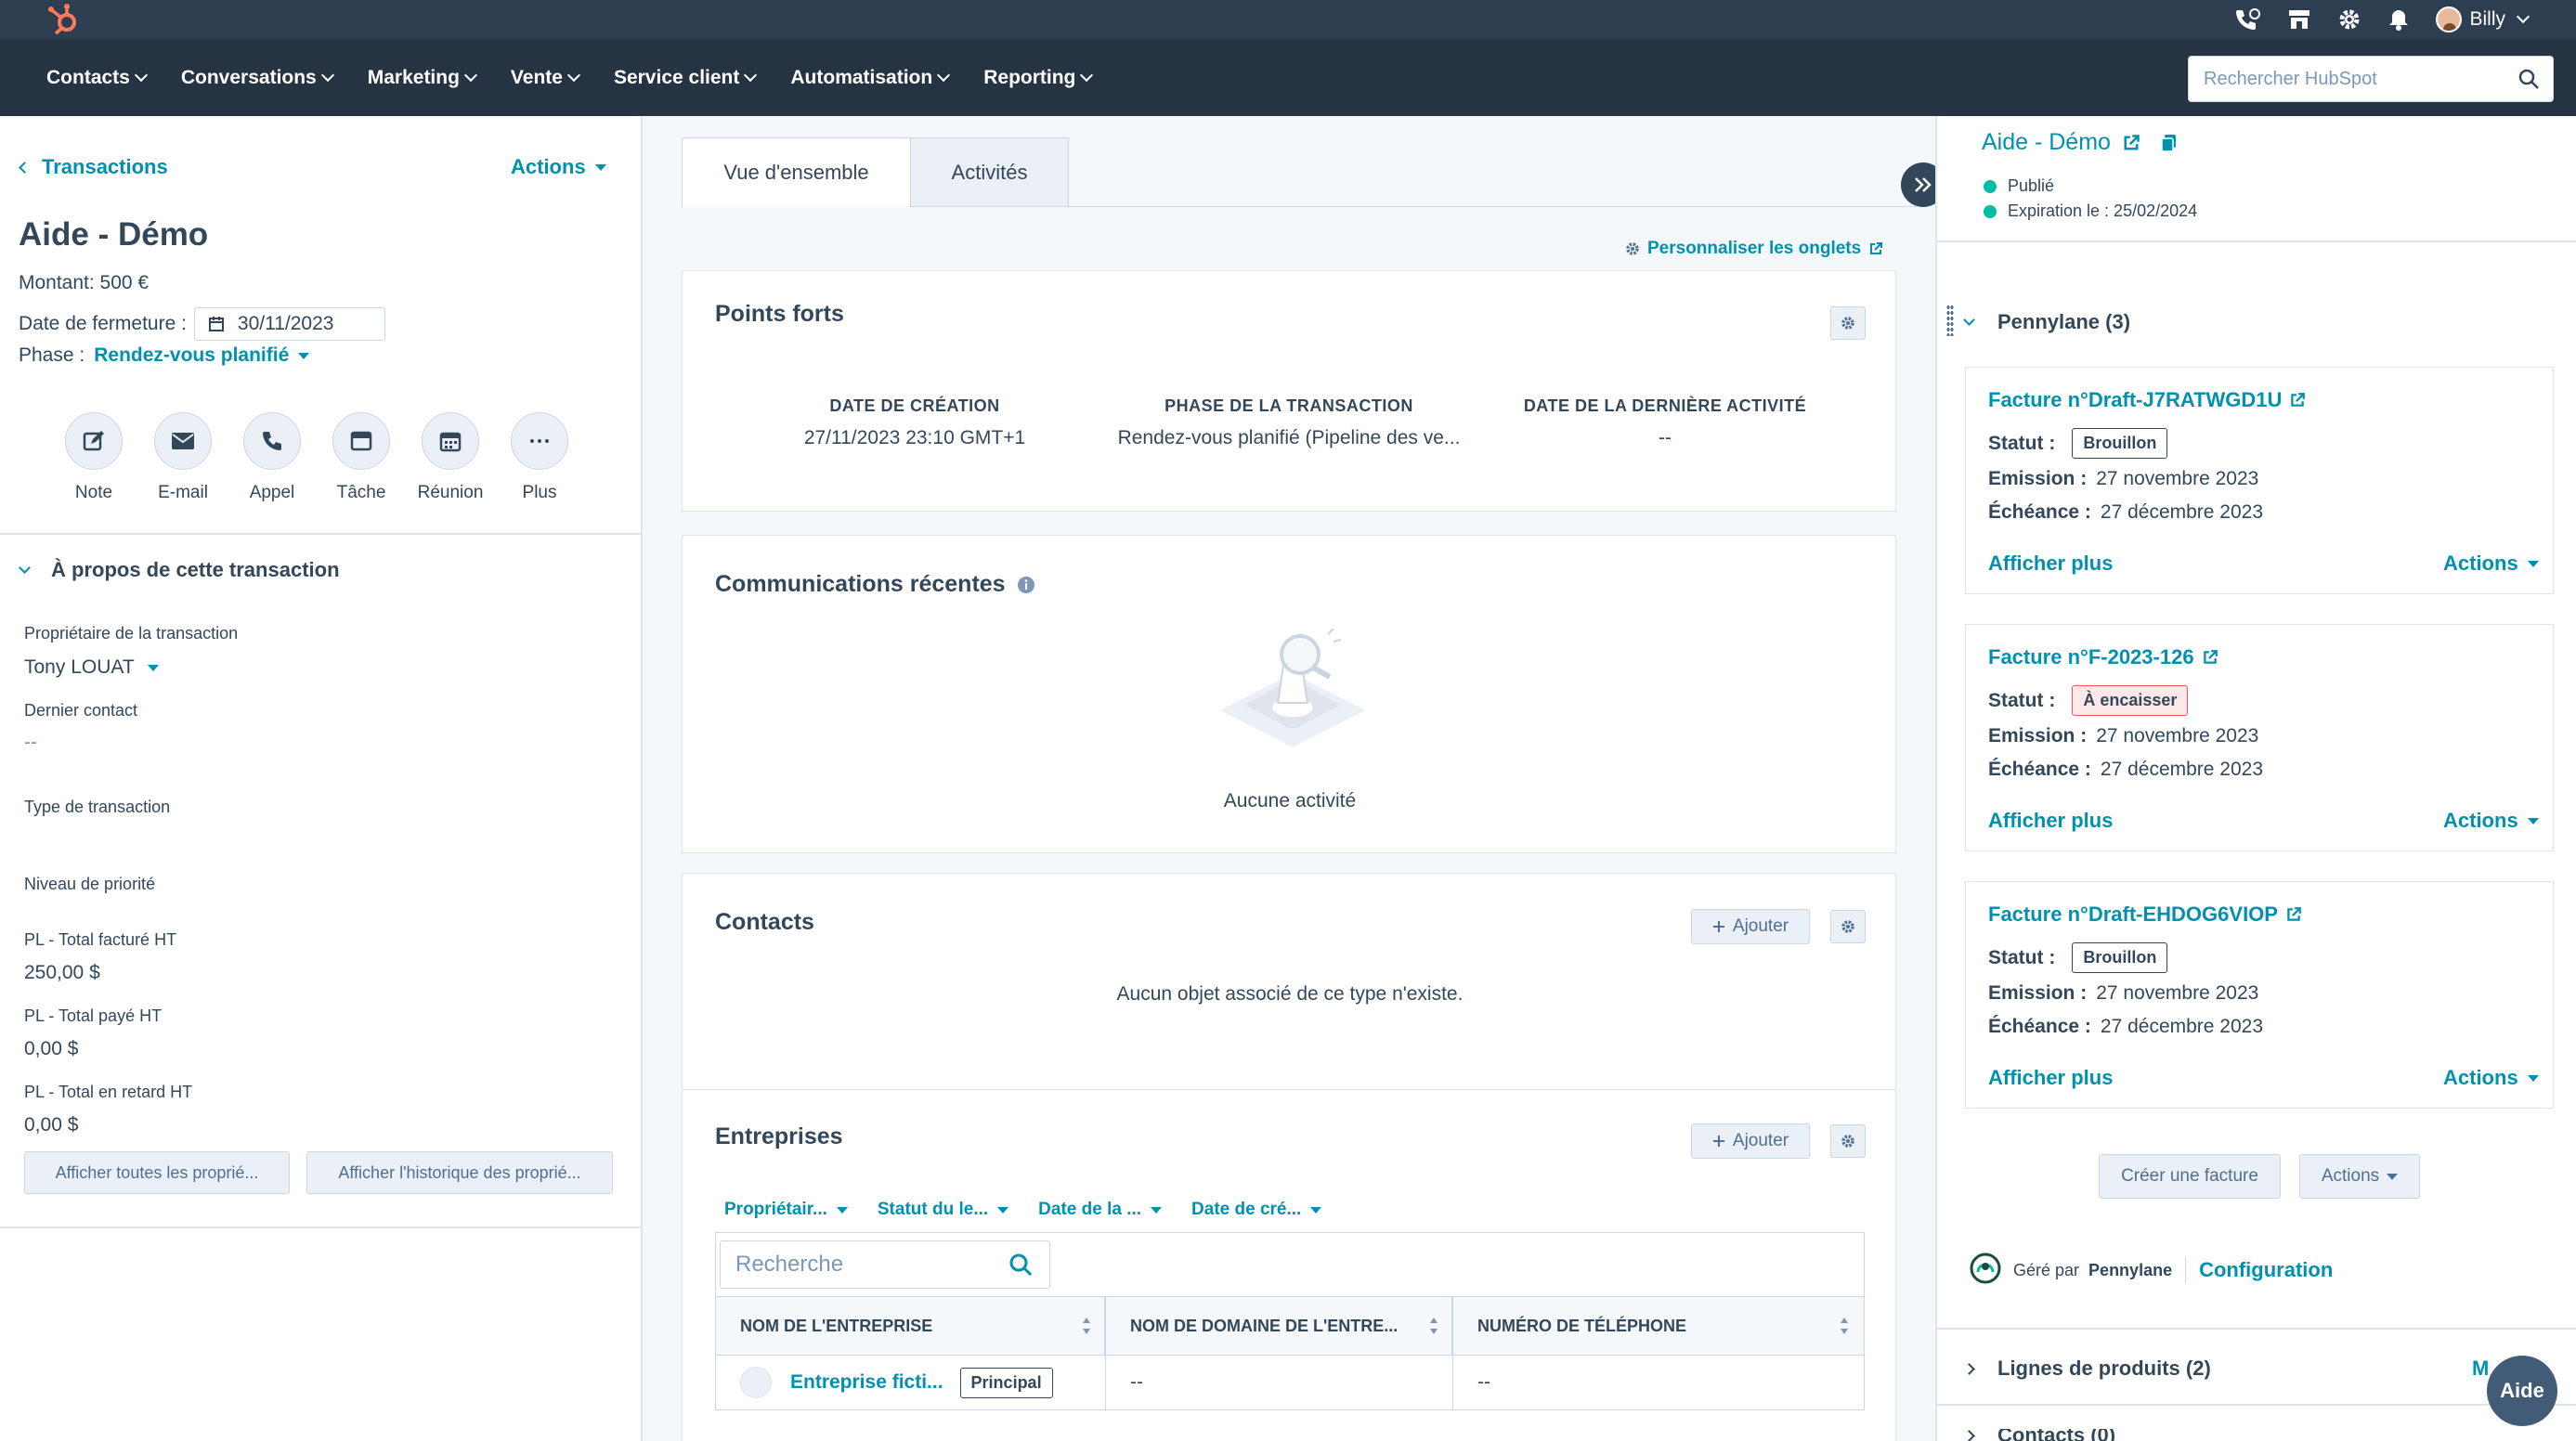 The width and height of the screenshot is (2576, 1441). I want to click on settings-icon, so click(2349, 19).